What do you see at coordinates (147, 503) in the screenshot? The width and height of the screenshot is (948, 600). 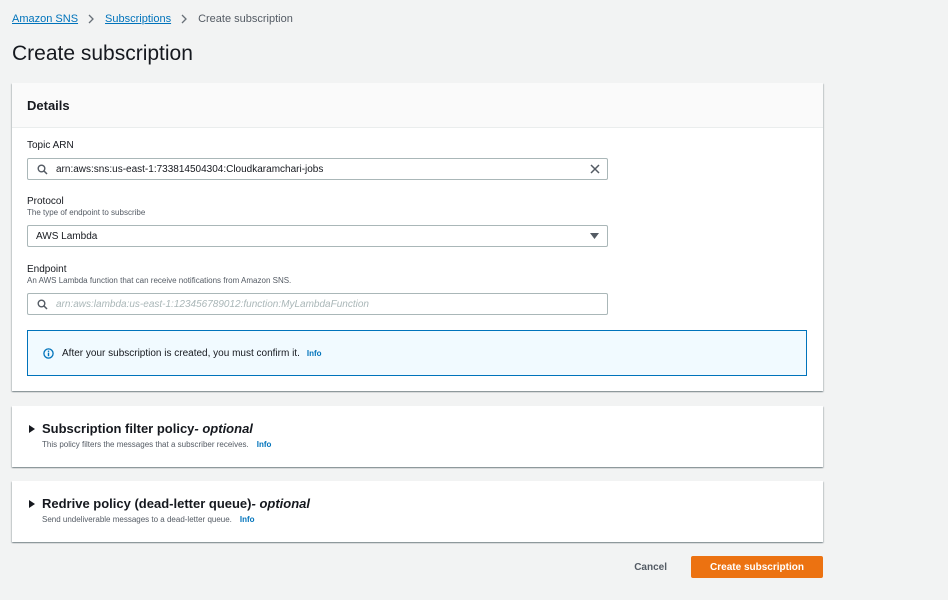 I see `redrive-policy-title: Redrive policy (dead-letter queue)` at bounding box center [147, 503].